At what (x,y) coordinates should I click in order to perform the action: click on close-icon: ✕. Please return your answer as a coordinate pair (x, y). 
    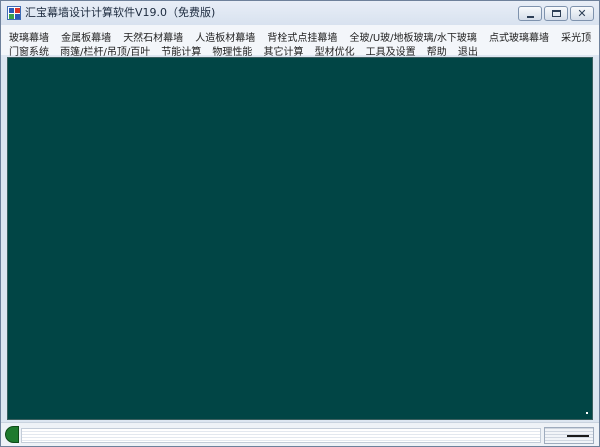
    Looking at the image, I should click on (582, 13).